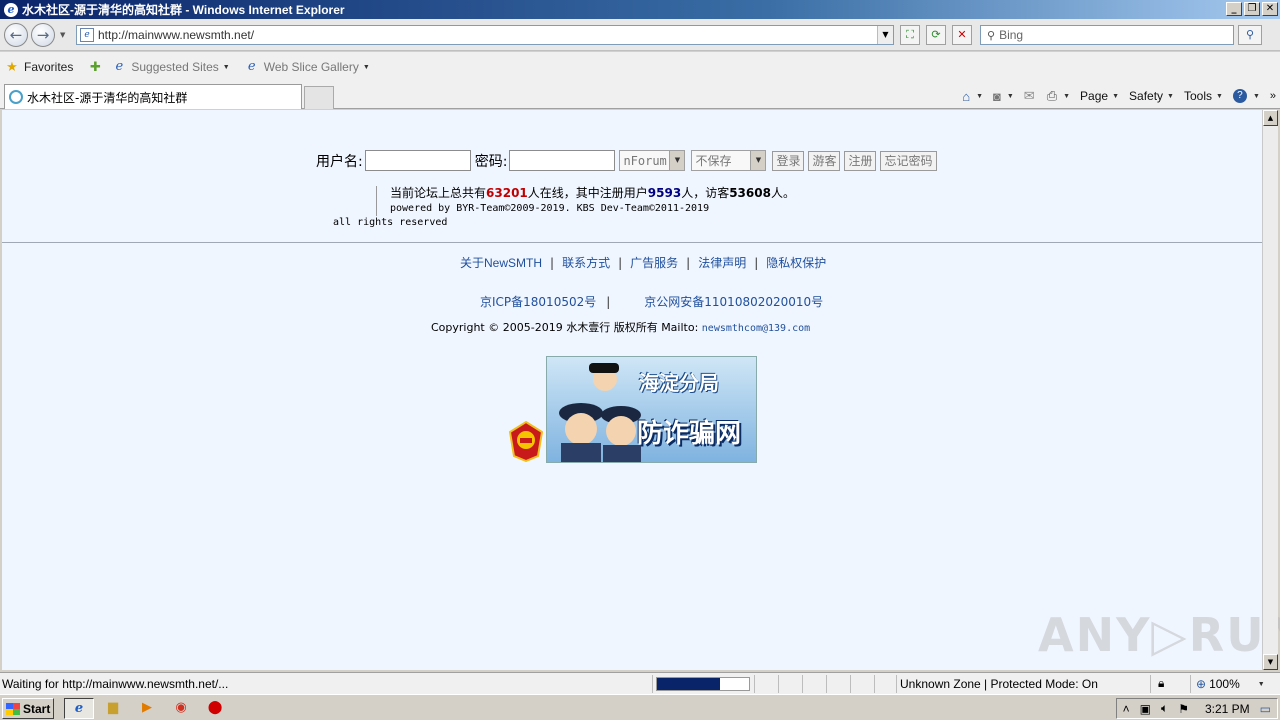 The image size is (1280, 720). What do you see at coordinates (153, 96) in the screenshot?
I see `tab-active: 水木社区-源于清华的高知社群` at bounding box center [153, 96].